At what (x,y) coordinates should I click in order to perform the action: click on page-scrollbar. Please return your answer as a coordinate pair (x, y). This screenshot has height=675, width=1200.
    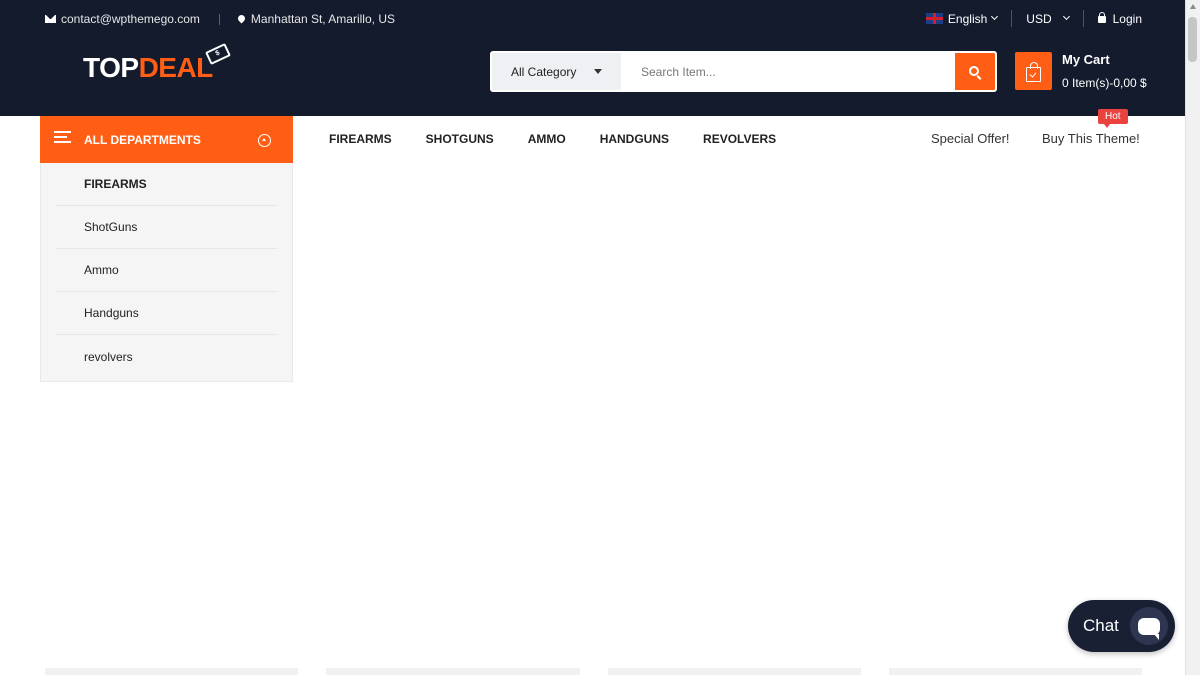
    Looking at the image, I should click on (1192, 337).